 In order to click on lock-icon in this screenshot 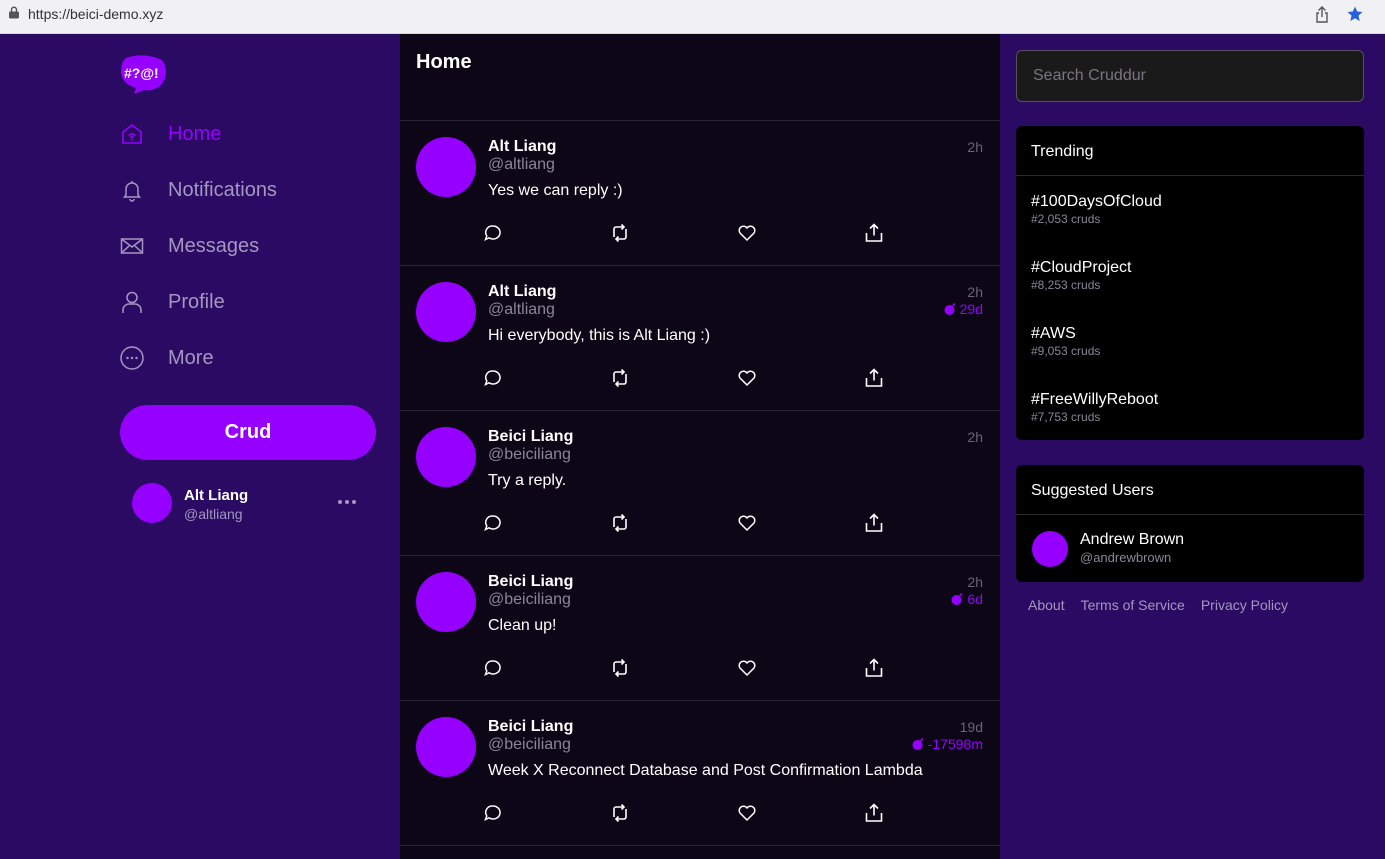, I will do `click(14, 12)`.